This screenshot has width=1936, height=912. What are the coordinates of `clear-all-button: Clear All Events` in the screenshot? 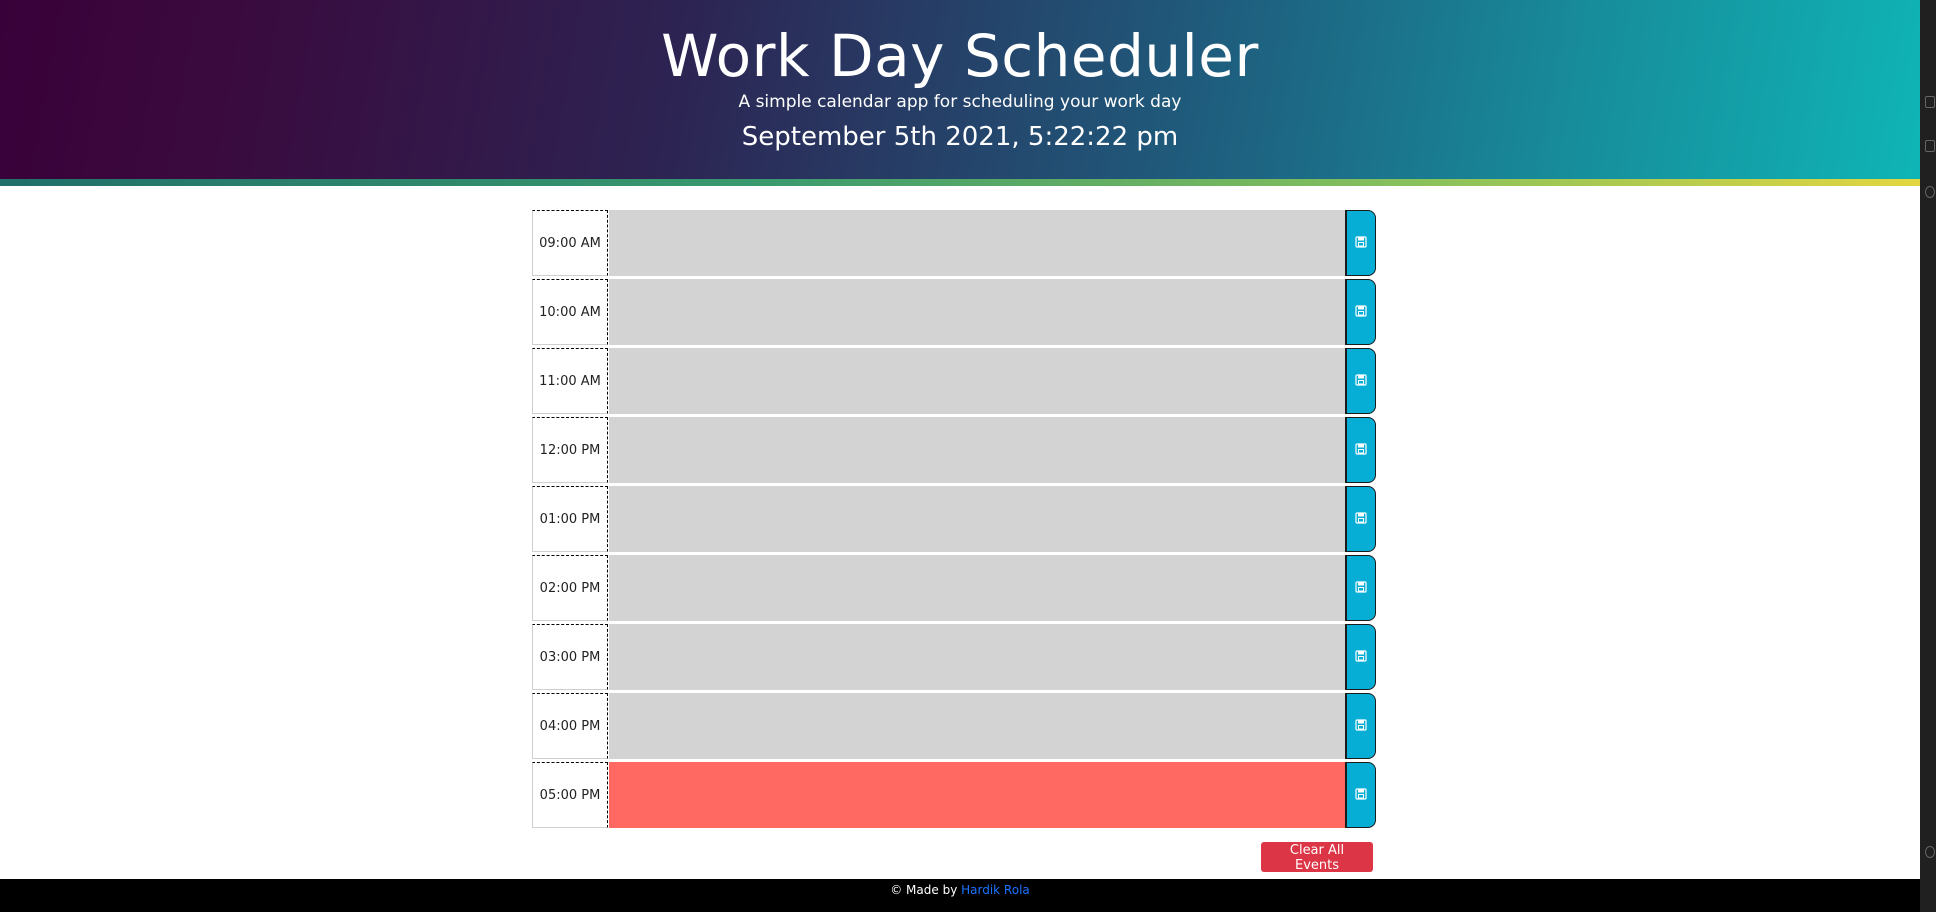 It's located at (1317, 857).